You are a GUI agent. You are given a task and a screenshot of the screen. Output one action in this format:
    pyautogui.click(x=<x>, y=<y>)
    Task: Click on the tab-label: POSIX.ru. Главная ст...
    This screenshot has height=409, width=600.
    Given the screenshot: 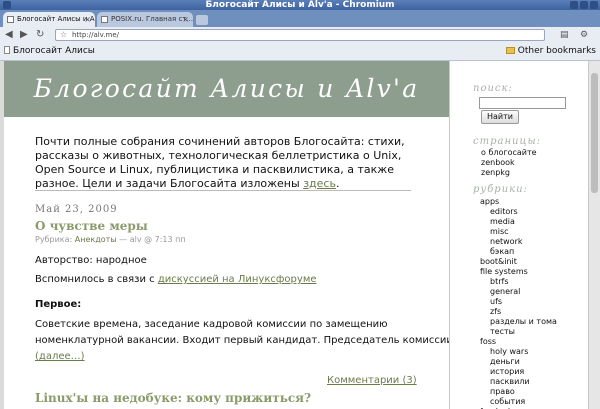 What is the action you would take?
    pyautogui.click(x=152, y=19)
    